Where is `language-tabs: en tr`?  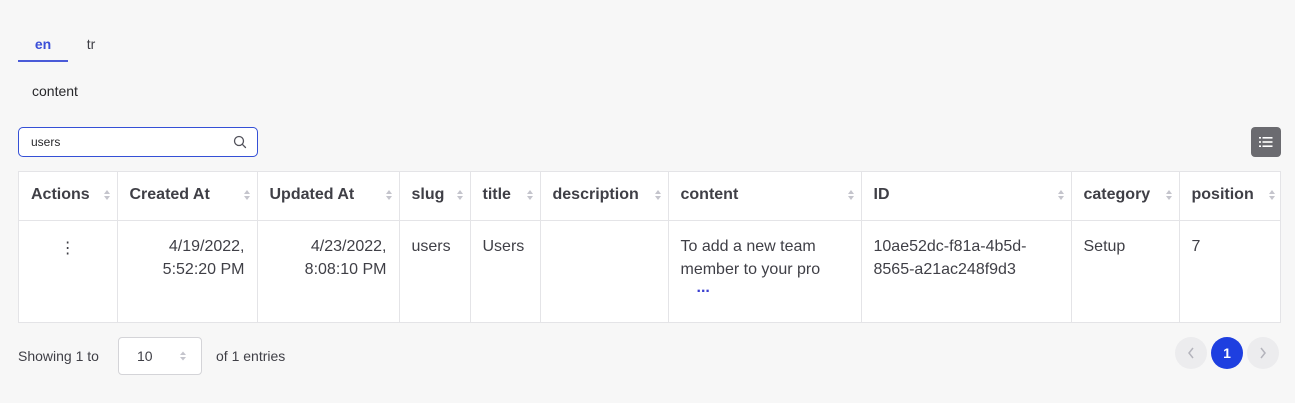 language-tabs: en tr is located at coordinates (66, 45).